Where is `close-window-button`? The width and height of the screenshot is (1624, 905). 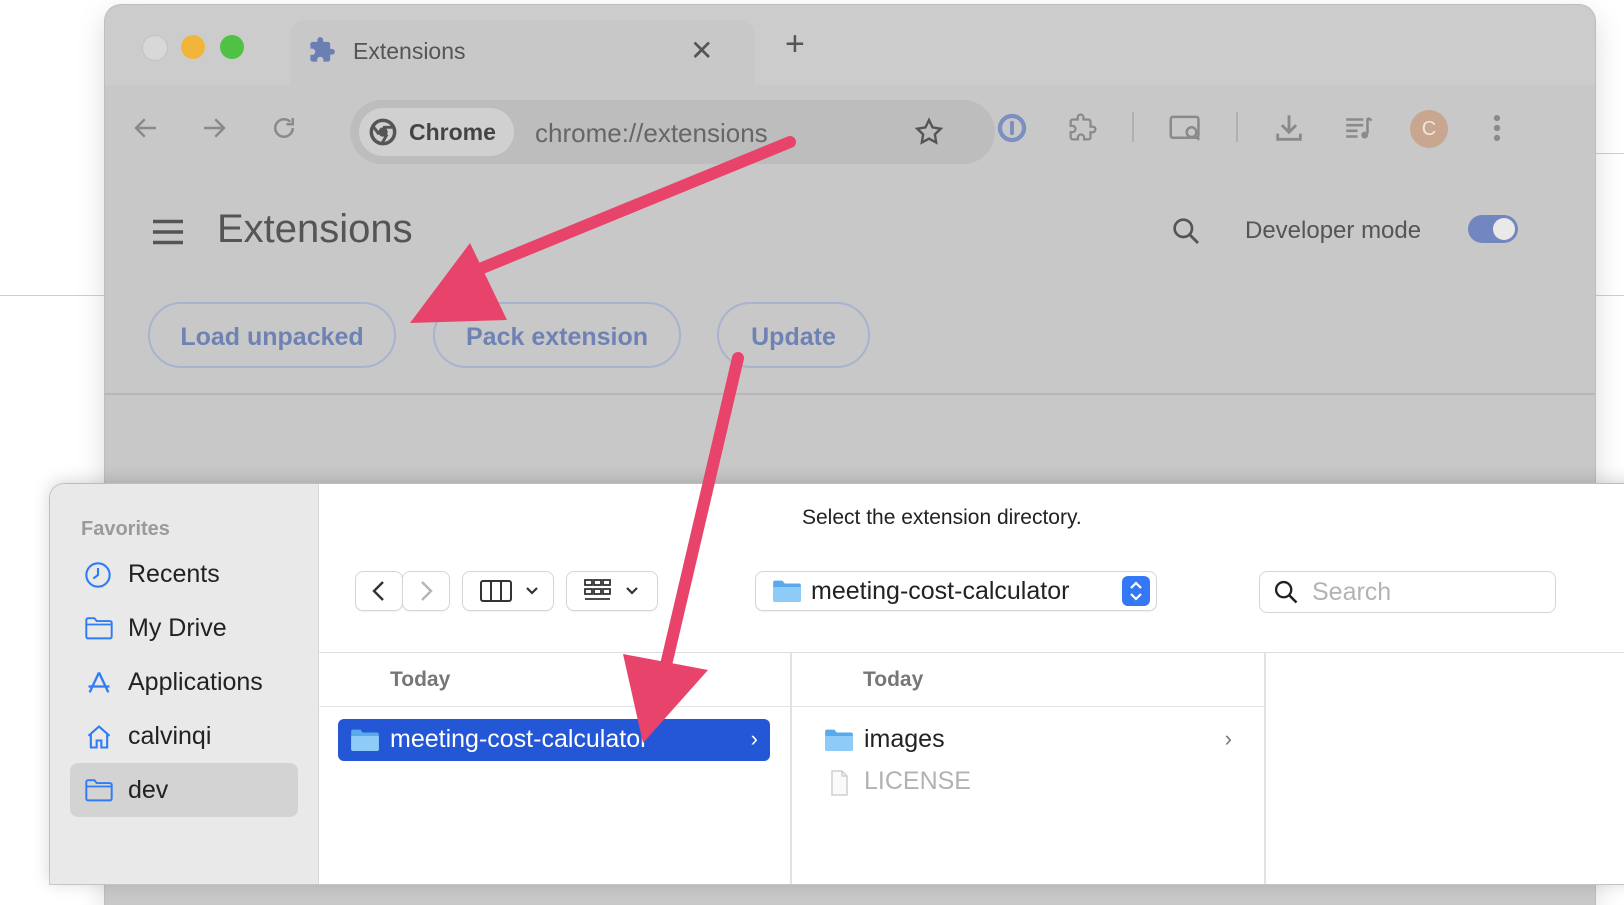
close-window-button is located at coordinates (155, 48).